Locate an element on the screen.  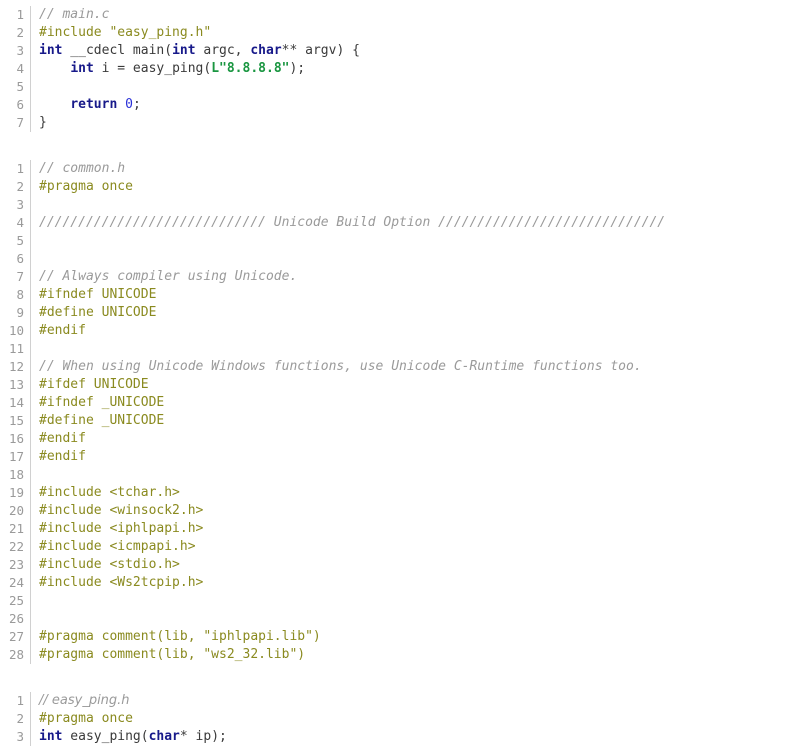
token-comment: // Always compiler using Unicode. is located at coordinates (168, 276).